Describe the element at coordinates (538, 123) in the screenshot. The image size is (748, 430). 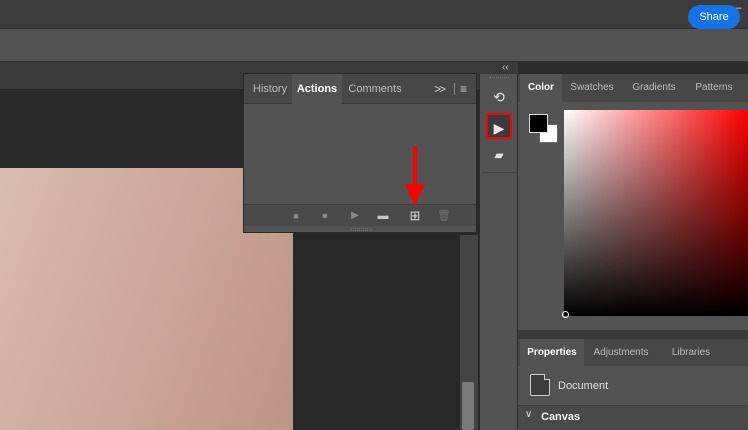
I see `foreground-color-swatch` at that location.